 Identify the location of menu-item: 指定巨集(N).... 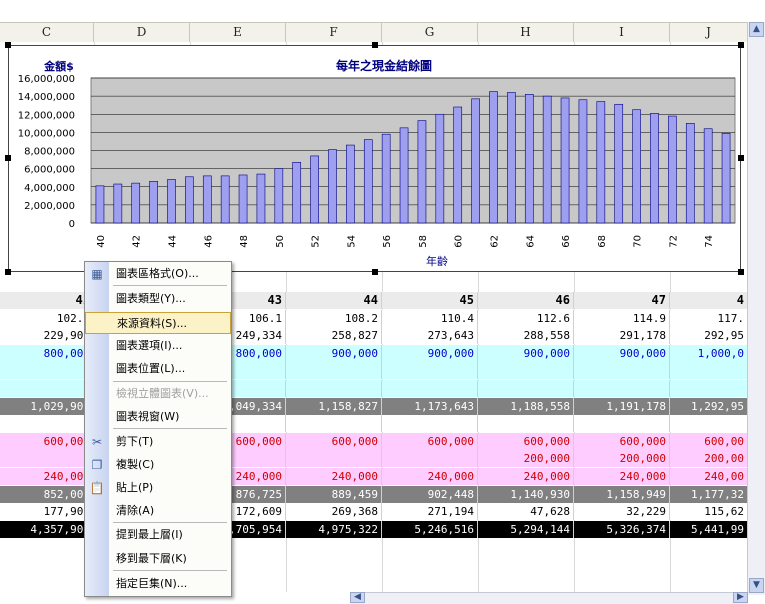
(158, 584).